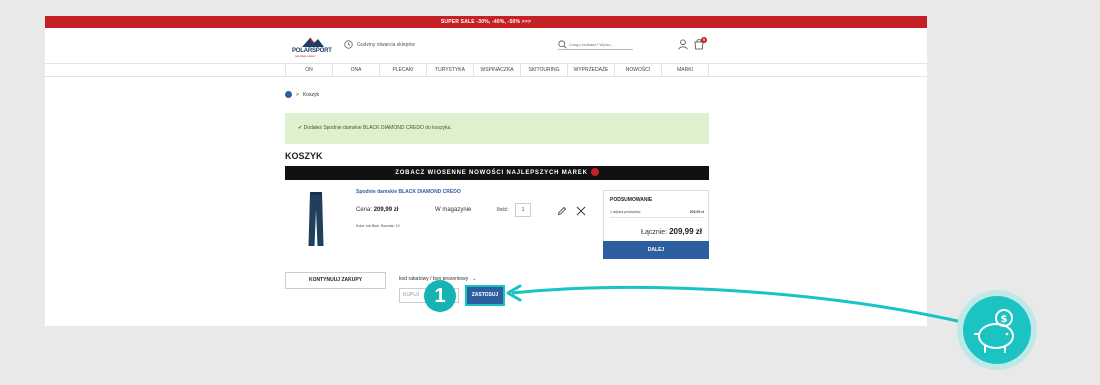 The height and width of the screenshot is (385, 1100). Describe the element at coordinates (453, 210) in the screenshot. I see `stock-status: W magazynie` at that location.